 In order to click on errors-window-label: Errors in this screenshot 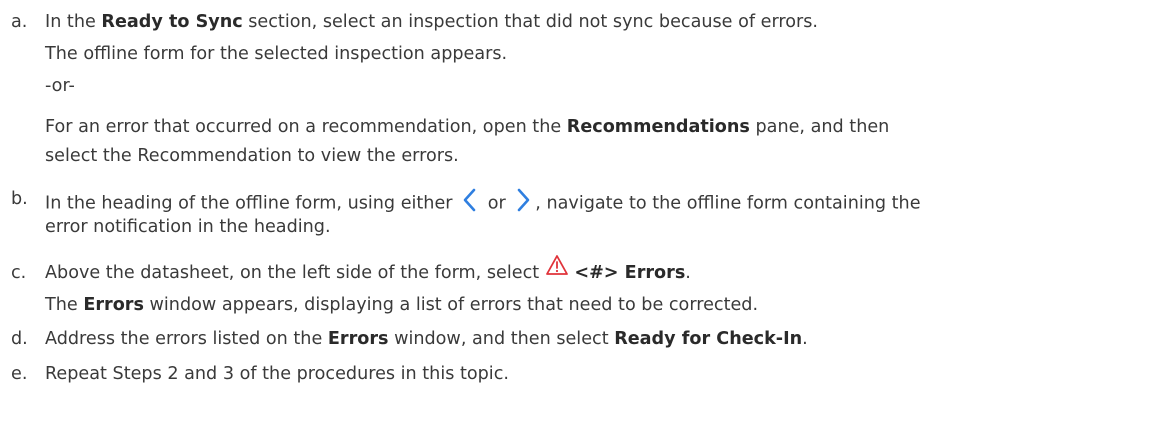, I will do `click(113, 305)`.